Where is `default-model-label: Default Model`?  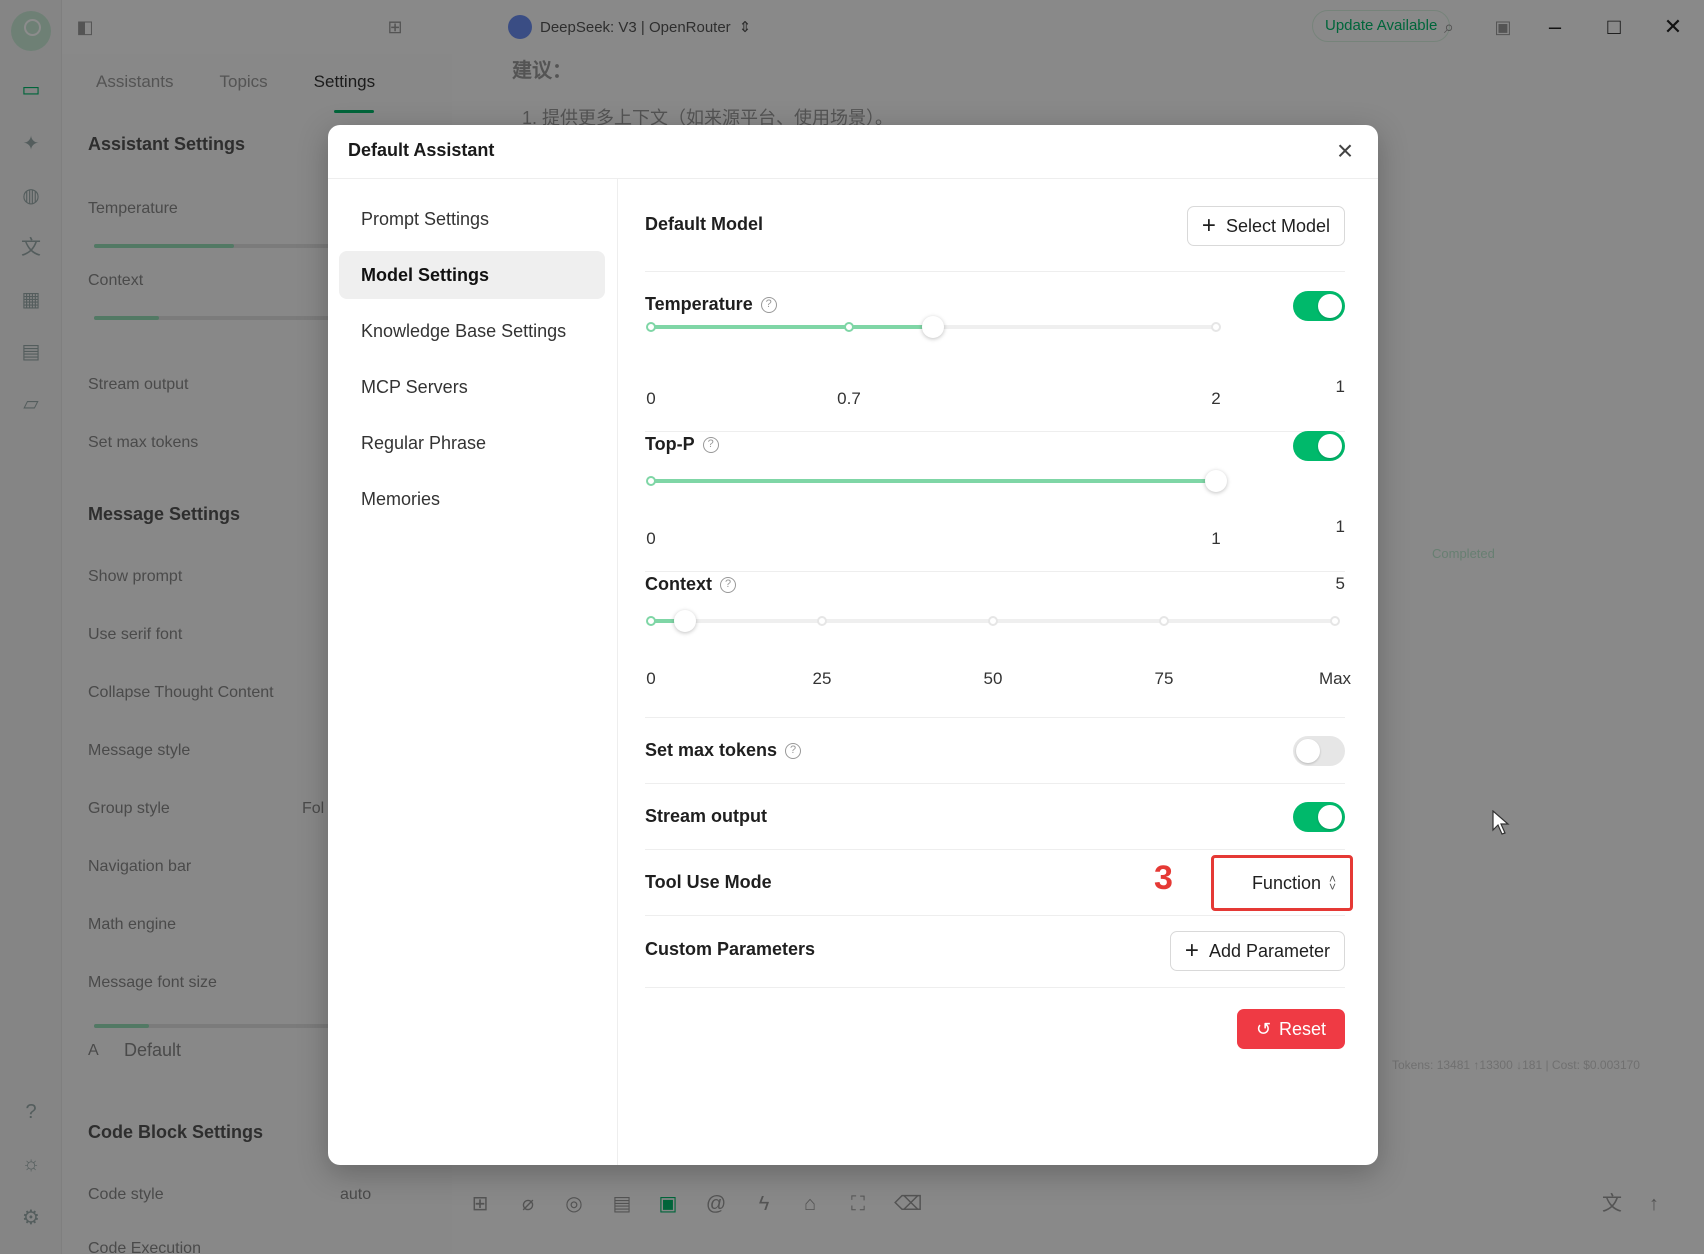
default-model-label: Default Model is located at coordinates (704, 224).